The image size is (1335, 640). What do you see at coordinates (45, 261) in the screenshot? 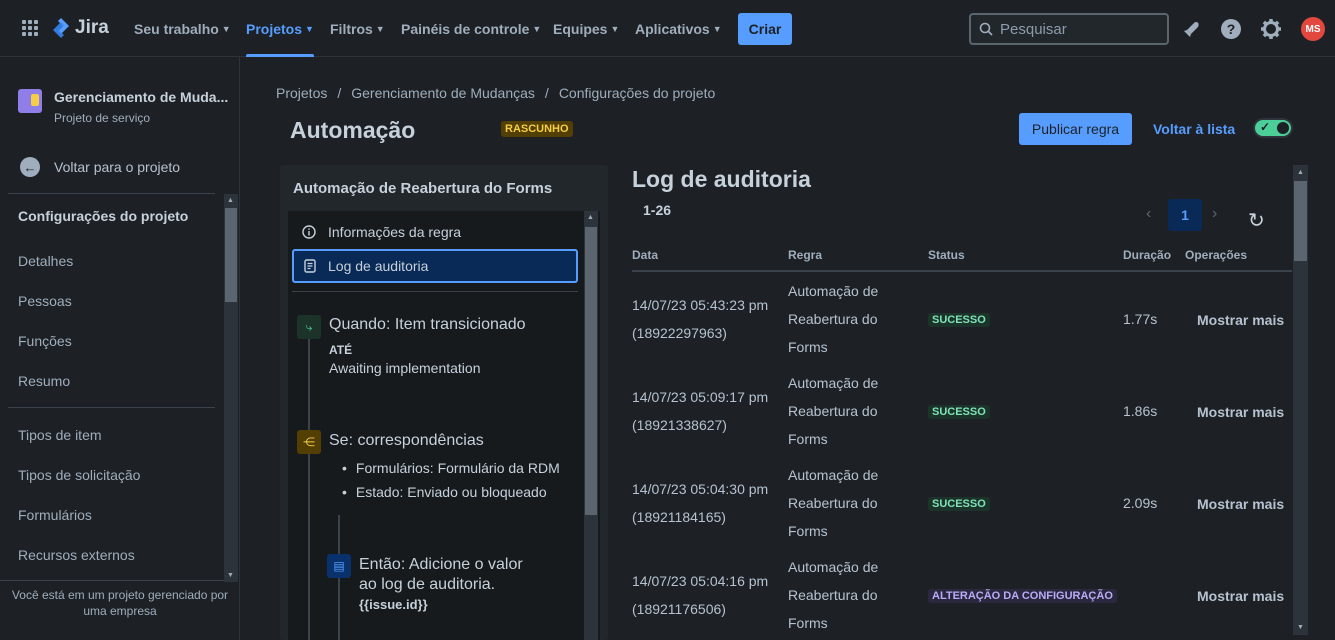
I see `sidebar-item-detalhes: Detalhes` at bounding box center [45, 261].